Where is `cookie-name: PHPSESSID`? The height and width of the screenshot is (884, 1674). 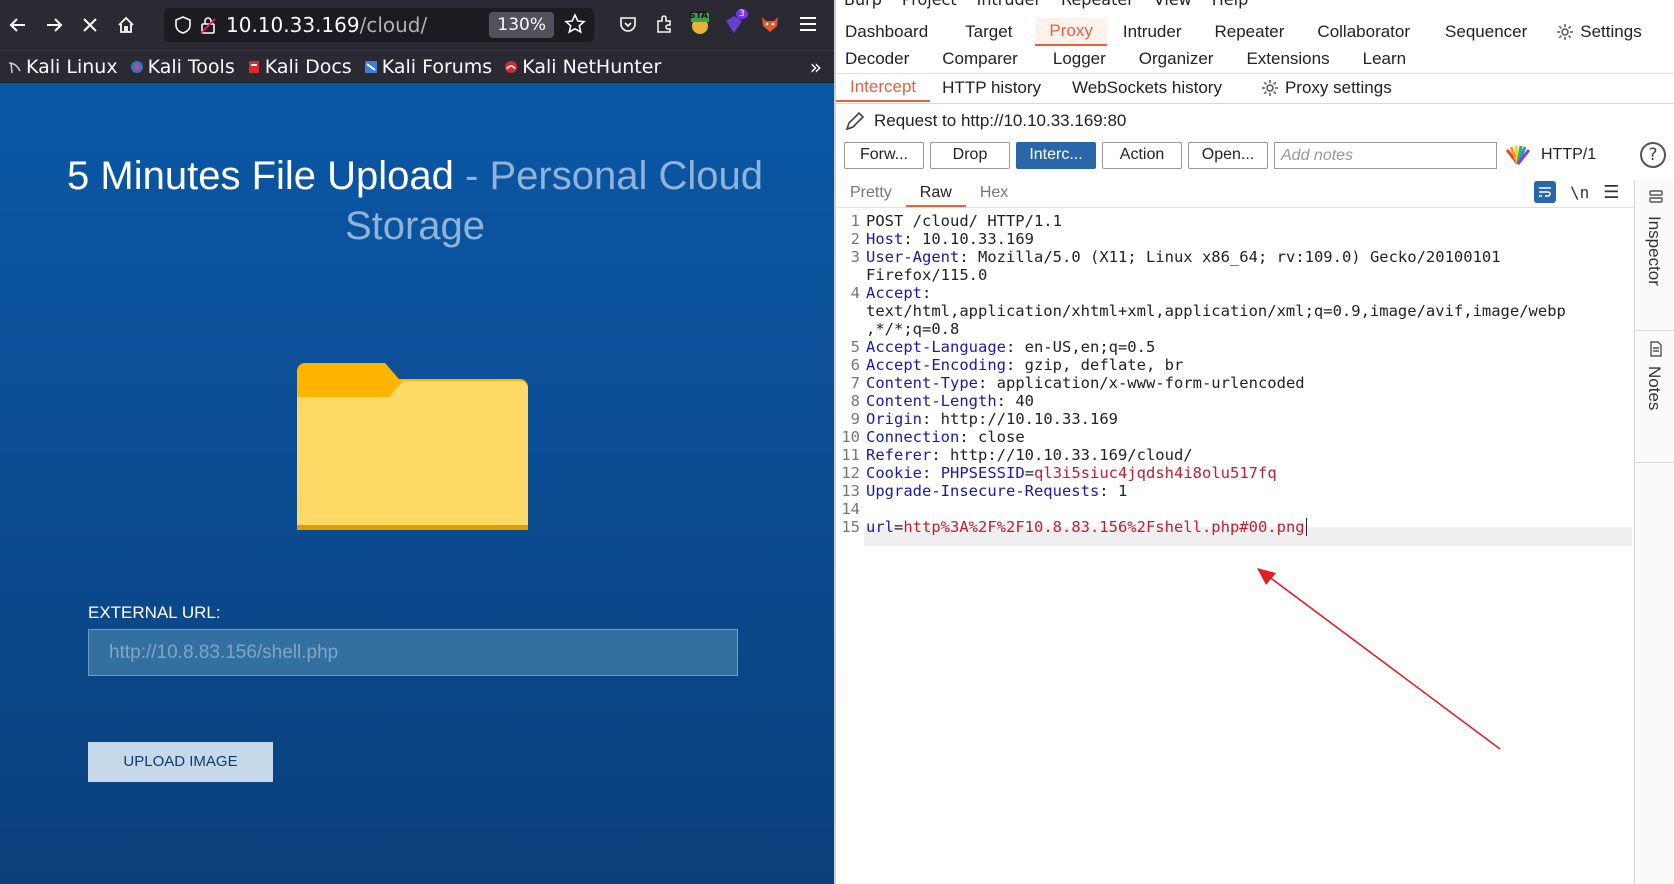 cookie-name: PHPSESSID is located at coordinates (982, 473).